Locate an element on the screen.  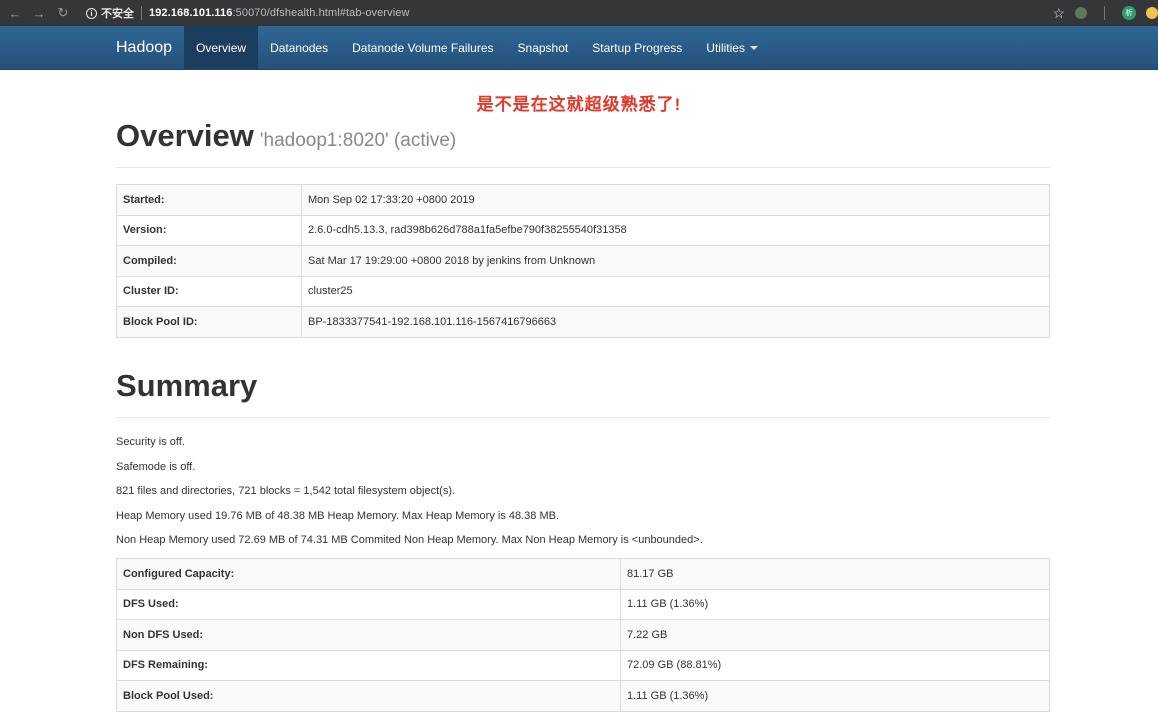
overview-section: Overview'hadoop1:8020' (active) is located at coordinates (583, 136).